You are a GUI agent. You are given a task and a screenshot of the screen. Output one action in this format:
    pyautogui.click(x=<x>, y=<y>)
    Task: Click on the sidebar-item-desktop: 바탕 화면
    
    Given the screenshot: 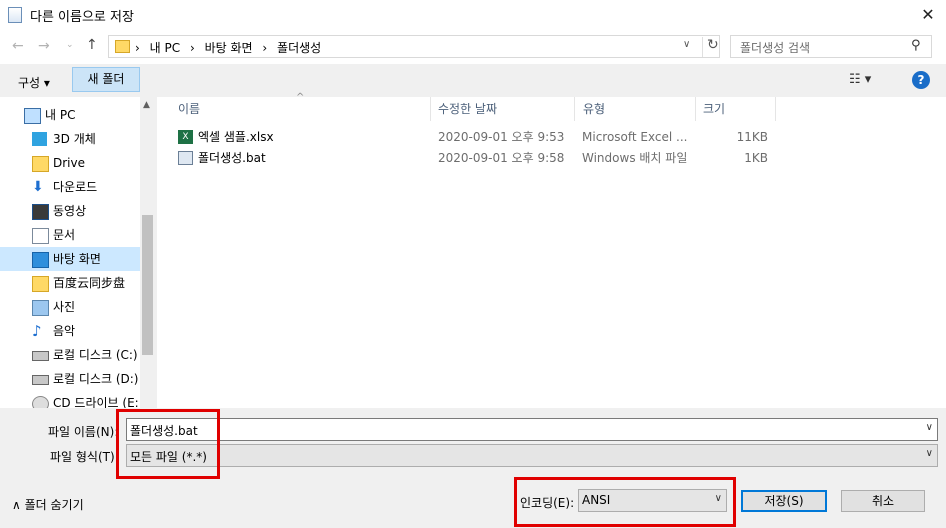 What is the action you would take?
    pyautogui.click(x=70, y=259)
    